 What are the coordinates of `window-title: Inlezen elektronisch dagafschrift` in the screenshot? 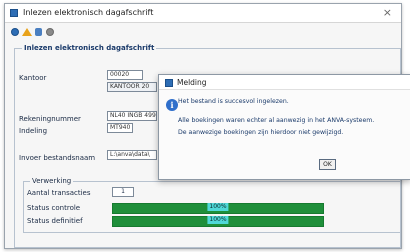 It's located at (88, 12).